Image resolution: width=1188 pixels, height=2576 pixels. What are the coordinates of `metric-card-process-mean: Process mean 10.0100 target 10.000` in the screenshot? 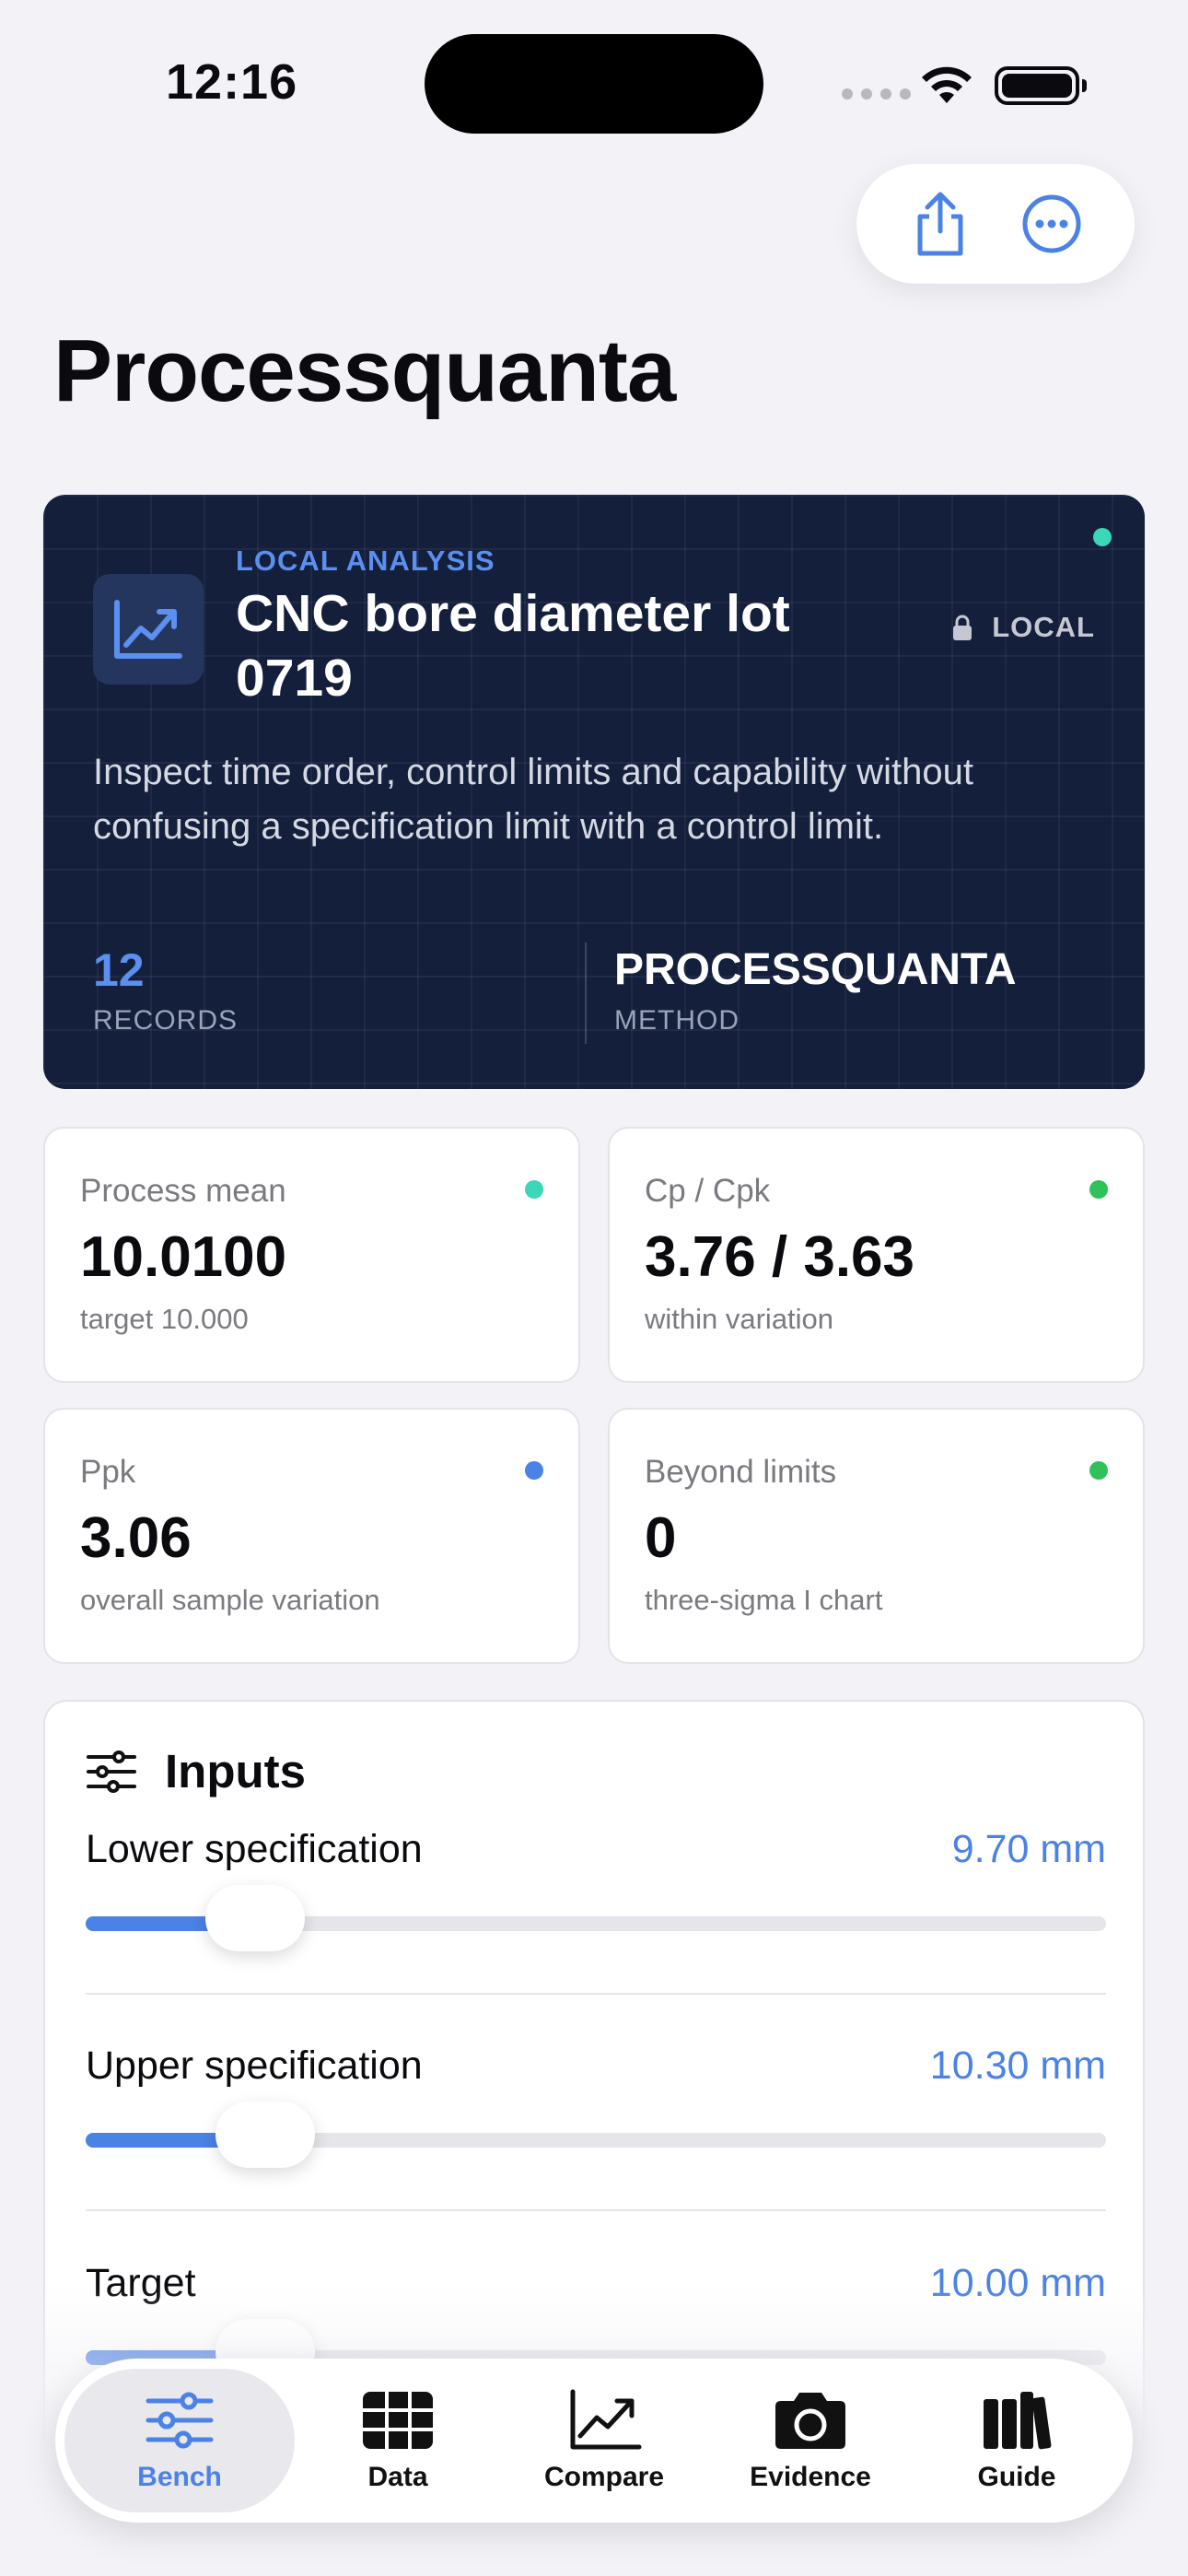 It's located at (311, 1255).